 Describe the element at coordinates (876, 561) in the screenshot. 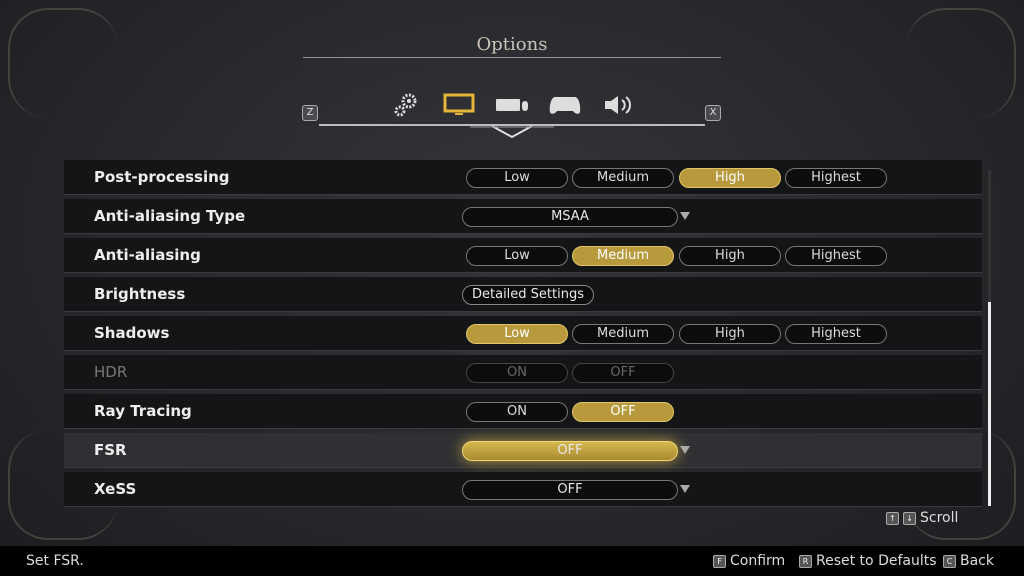

I see `reset-label: Reset to Defaults` at that location.